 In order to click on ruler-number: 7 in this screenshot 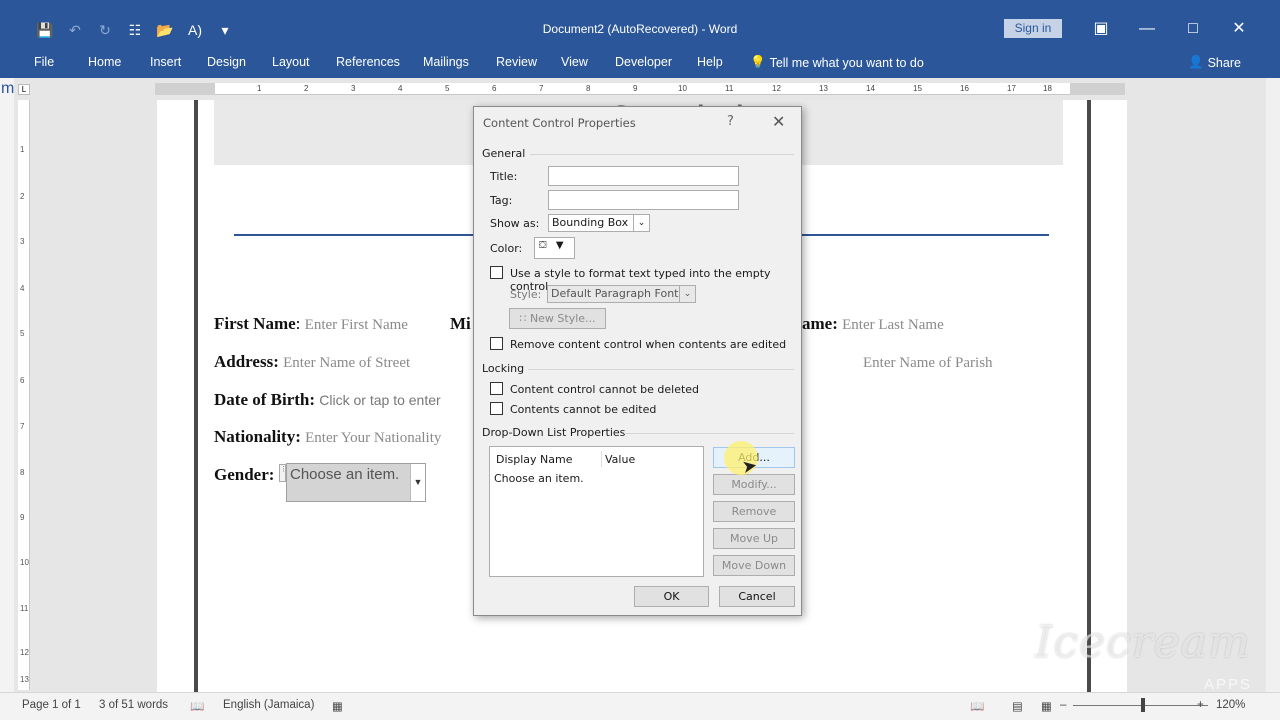, I will do `click(22, 426)`.